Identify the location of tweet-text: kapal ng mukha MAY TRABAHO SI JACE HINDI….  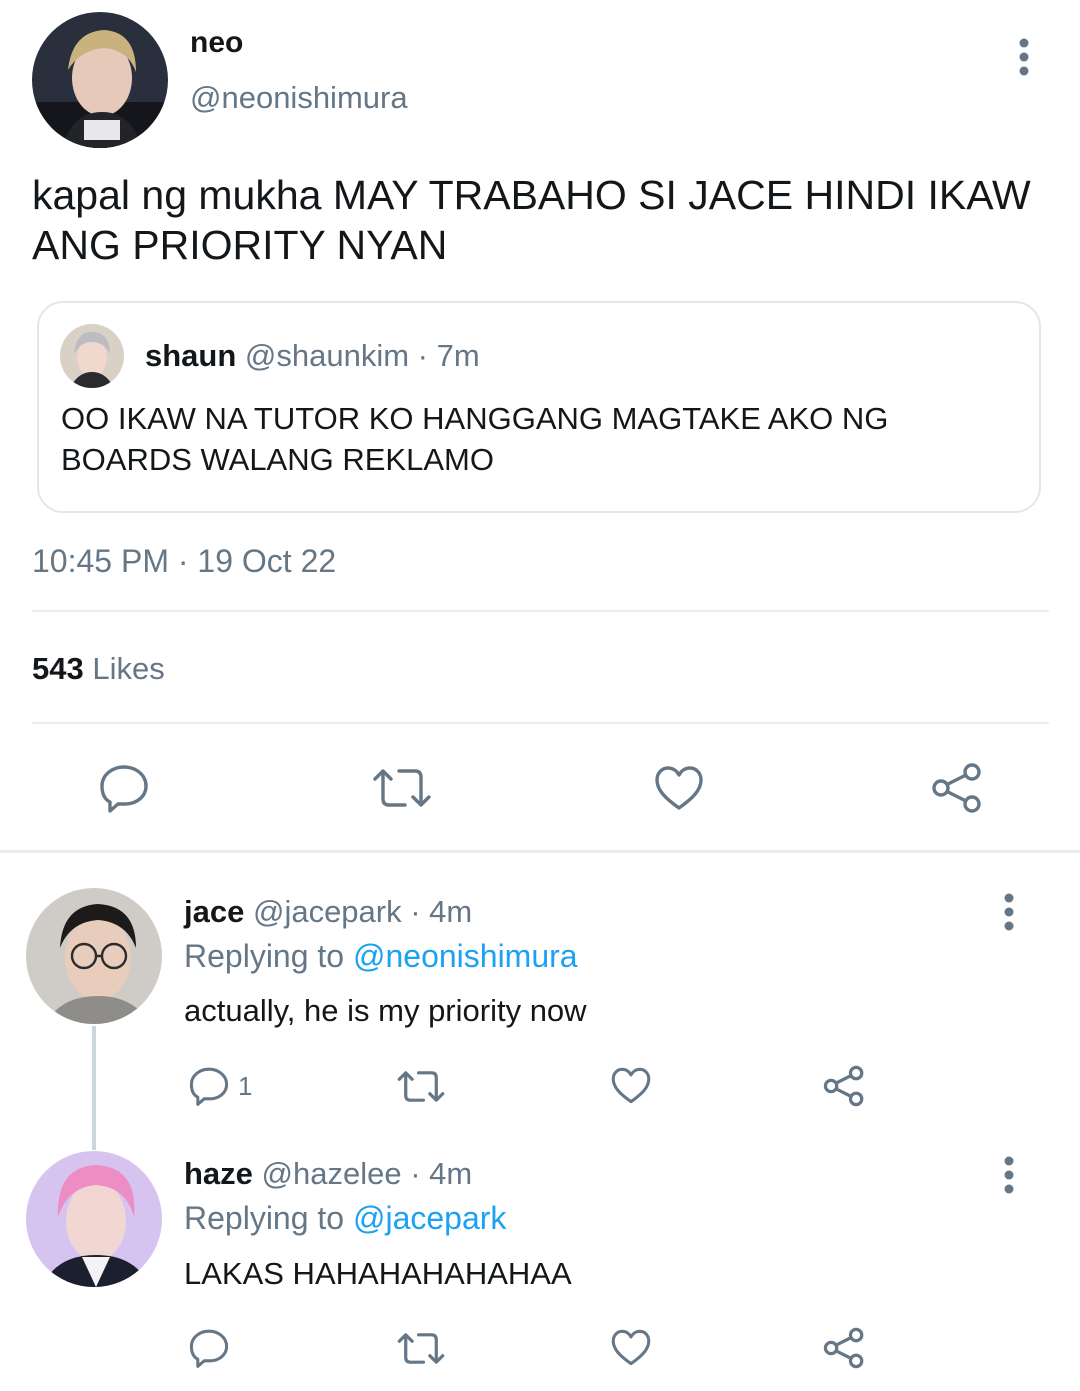
(531, 220).